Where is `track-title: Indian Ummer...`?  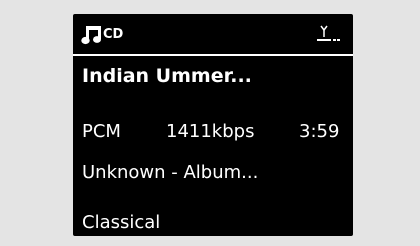
track-title: Indian Ummer... is located at coordinates (167, 76).